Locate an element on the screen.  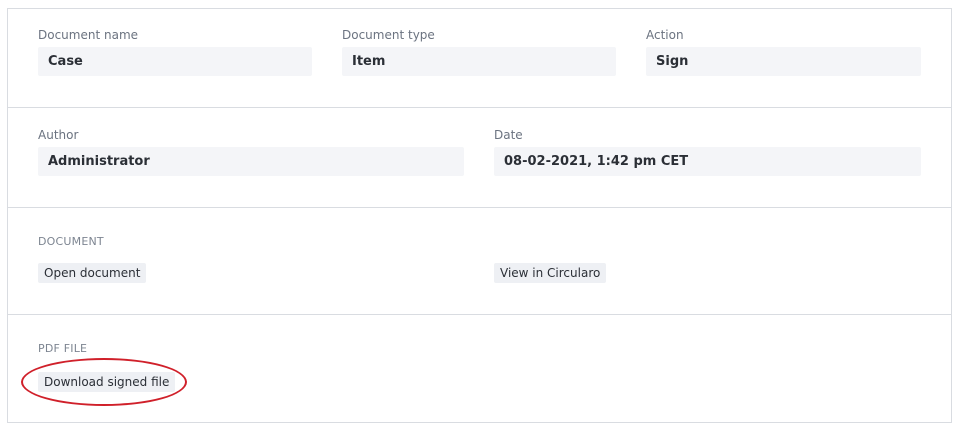
document-type-value: Item is located at coordinates (479, 61).